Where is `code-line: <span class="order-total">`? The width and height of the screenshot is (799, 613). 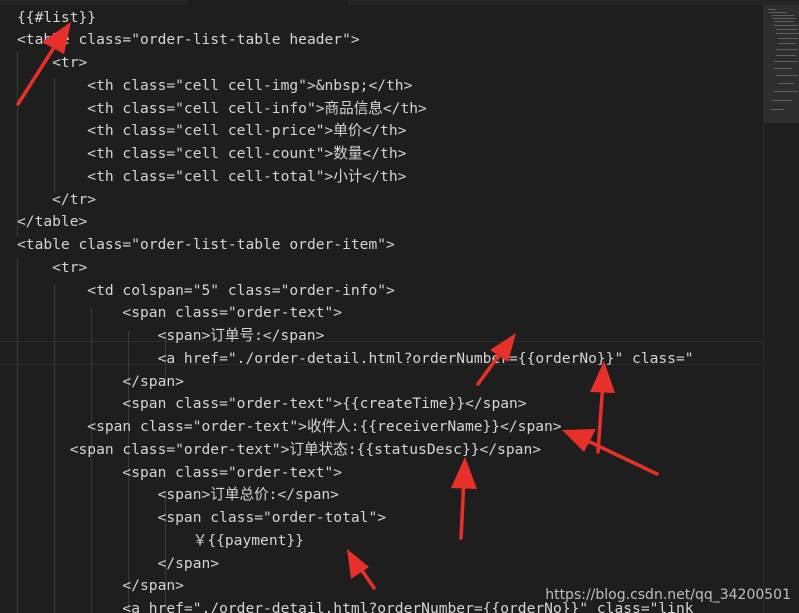
code-line: <span class="order-total"> is located at coordinates (202, 517).